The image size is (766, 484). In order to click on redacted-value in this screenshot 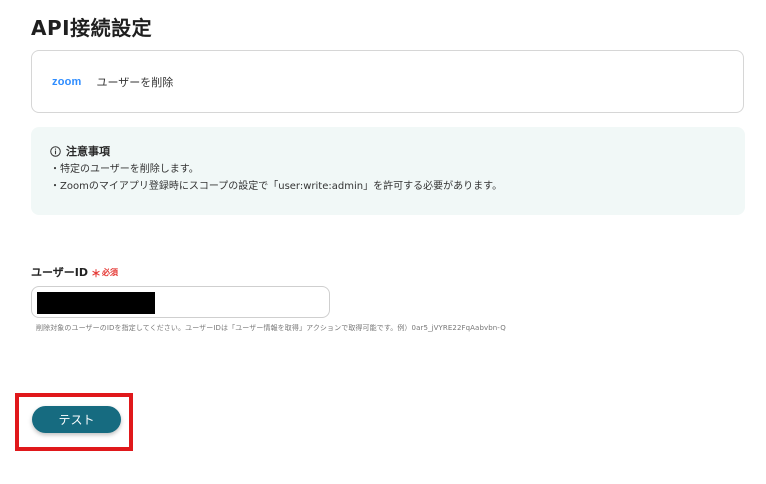, I will do `click(96, 303)`.